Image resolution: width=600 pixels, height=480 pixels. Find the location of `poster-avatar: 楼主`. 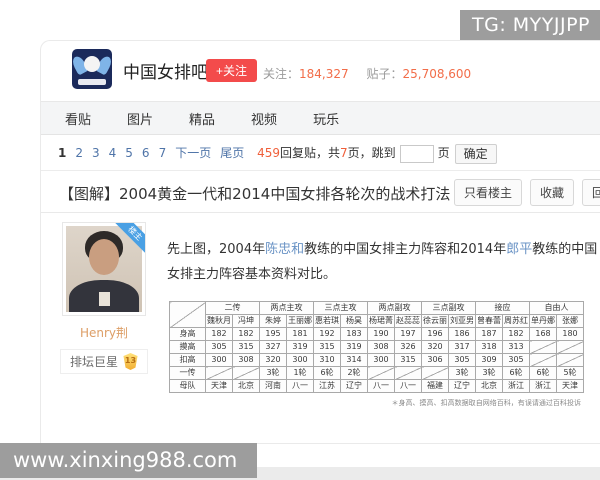

poster-avatar: 楼主 is located at coordinates (104, 269).